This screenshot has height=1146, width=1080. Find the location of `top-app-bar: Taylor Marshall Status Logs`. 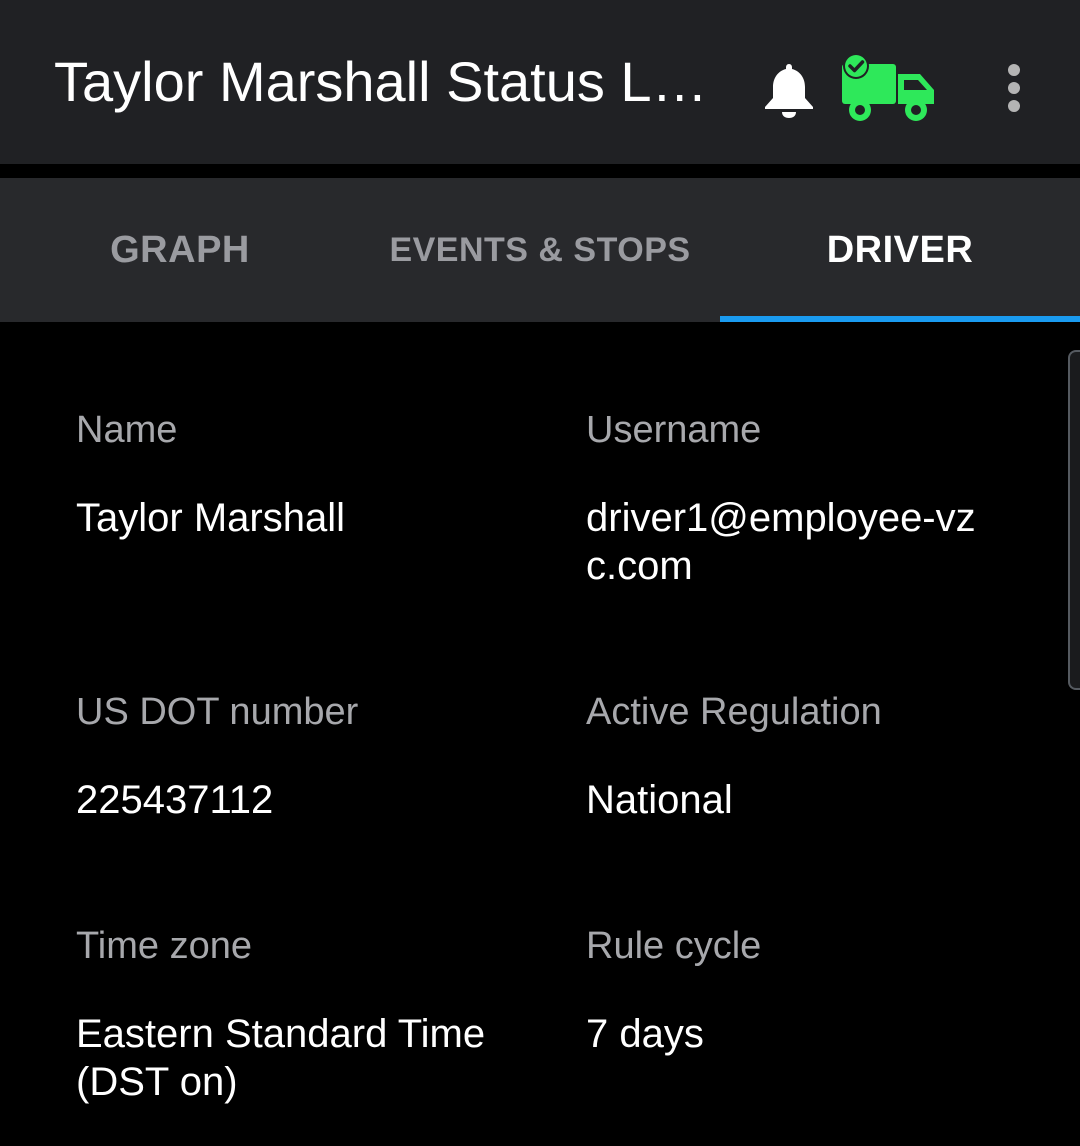

top-app-bar: Taylor Marshall Status Logs is located at coordinates (540, 82).